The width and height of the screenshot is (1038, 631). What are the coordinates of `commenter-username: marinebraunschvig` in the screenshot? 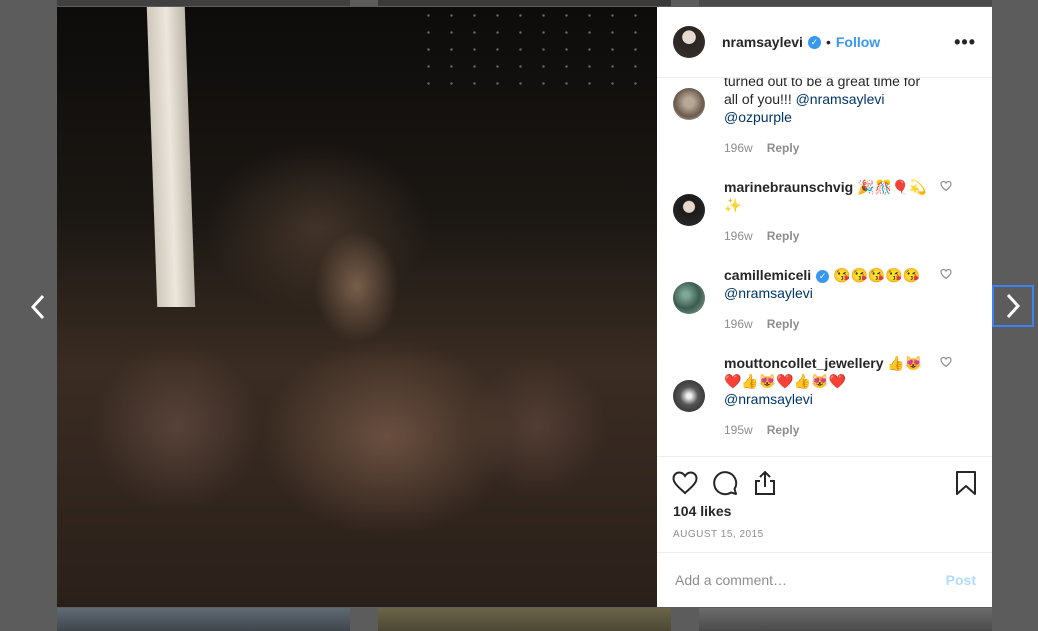 It's located at (788, 187).